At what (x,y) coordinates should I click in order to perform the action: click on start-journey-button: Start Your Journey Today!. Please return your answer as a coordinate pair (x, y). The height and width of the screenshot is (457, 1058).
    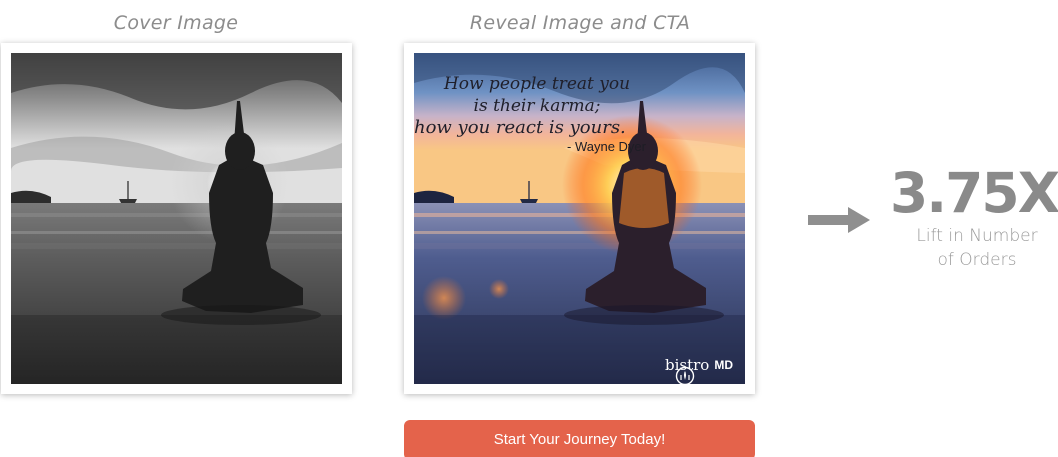
    Looking at the image, I should click on (579, 438).